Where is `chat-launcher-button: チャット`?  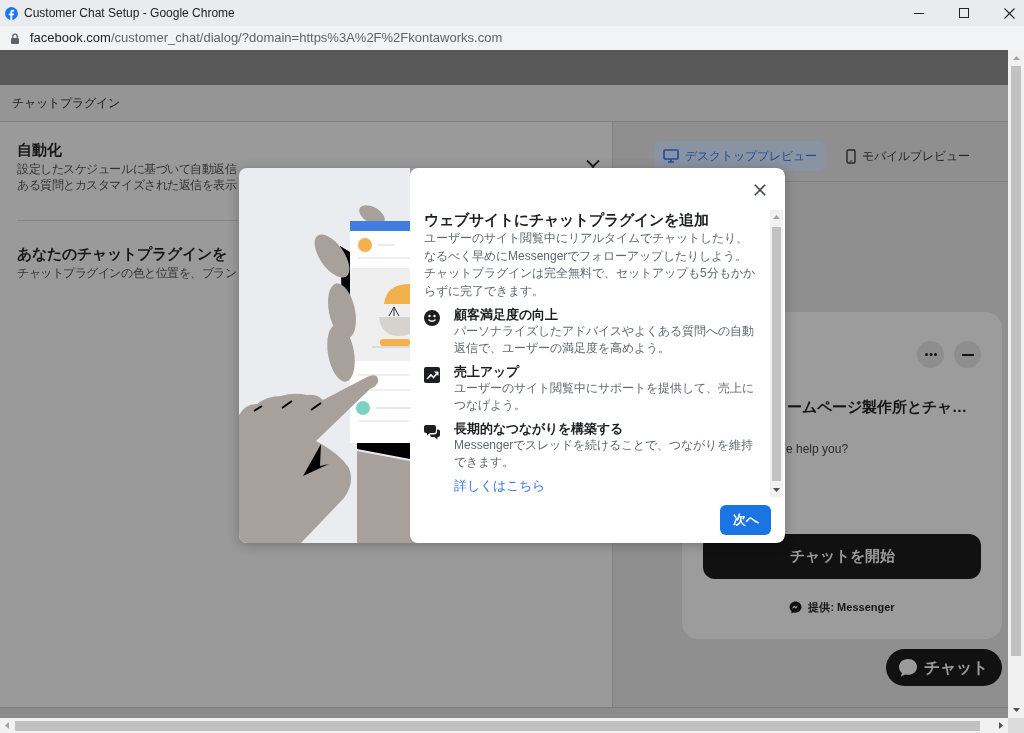 chat-launcher-button: チャット is located at coordinates (944, 667).